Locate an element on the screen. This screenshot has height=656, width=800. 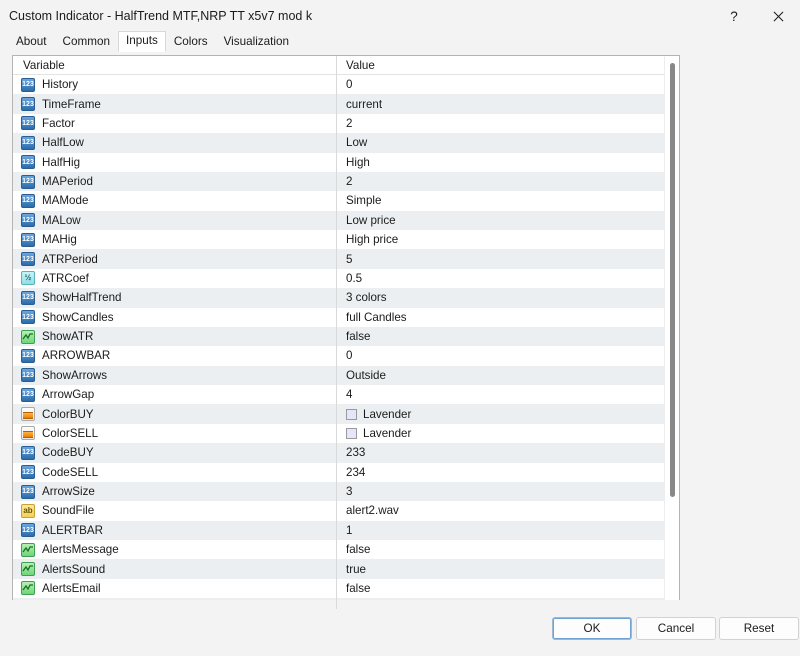
table-row: 123 HalfLow Low is located at coordinates (339, 143).